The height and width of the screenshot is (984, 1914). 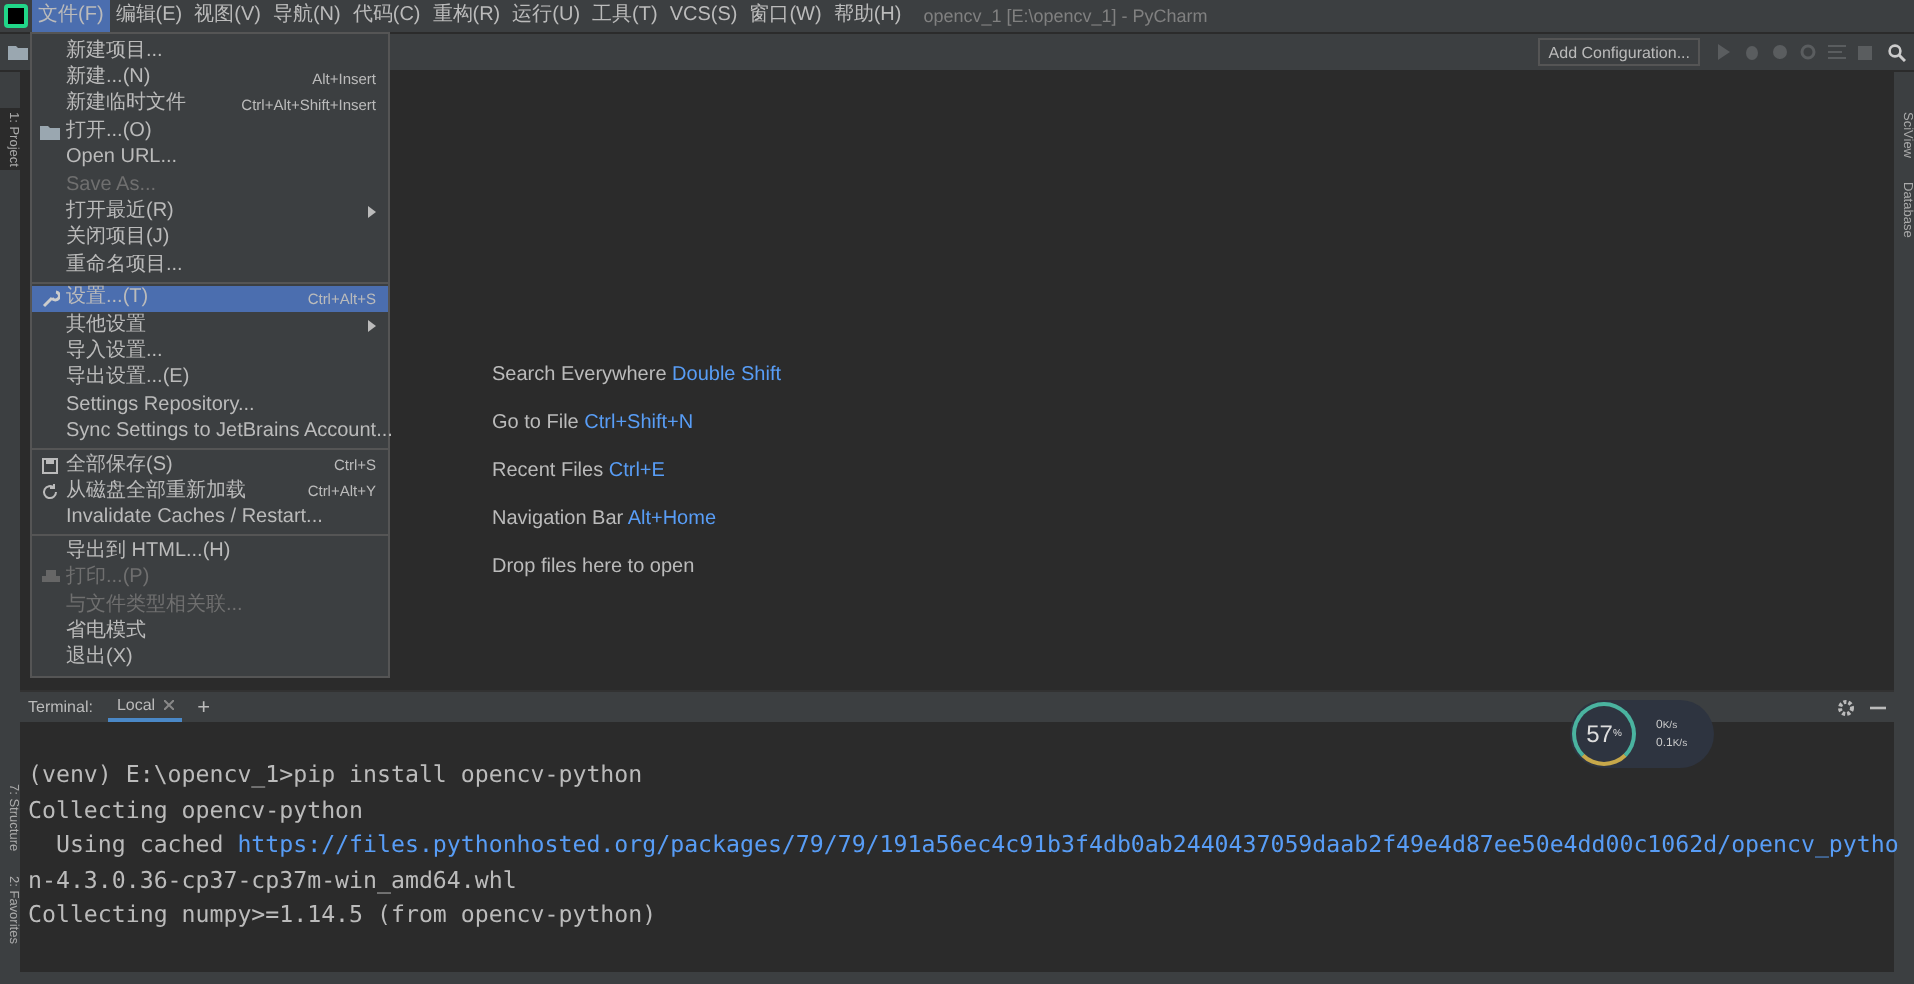 What do you see at coordinates (703, 16) in the screenshot?
I see `menu-item: VCS(S)` at bounding box center [703, 16].